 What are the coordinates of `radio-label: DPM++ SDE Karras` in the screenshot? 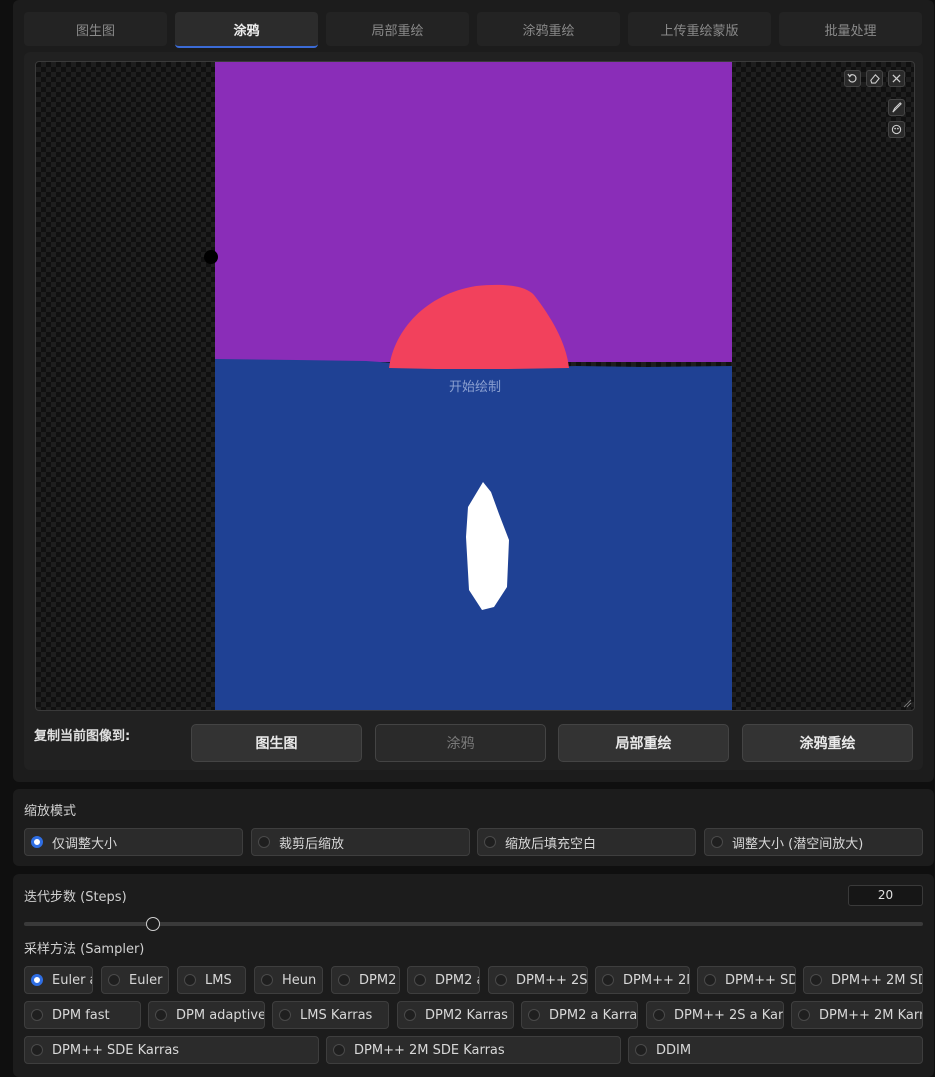 It's located at (116, 1050).